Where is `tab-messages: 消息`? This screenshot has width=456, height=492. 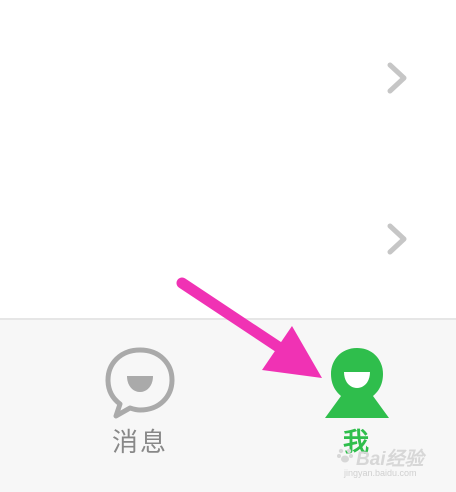
tab-messages: 消息 is located at coordinates (140, 406).